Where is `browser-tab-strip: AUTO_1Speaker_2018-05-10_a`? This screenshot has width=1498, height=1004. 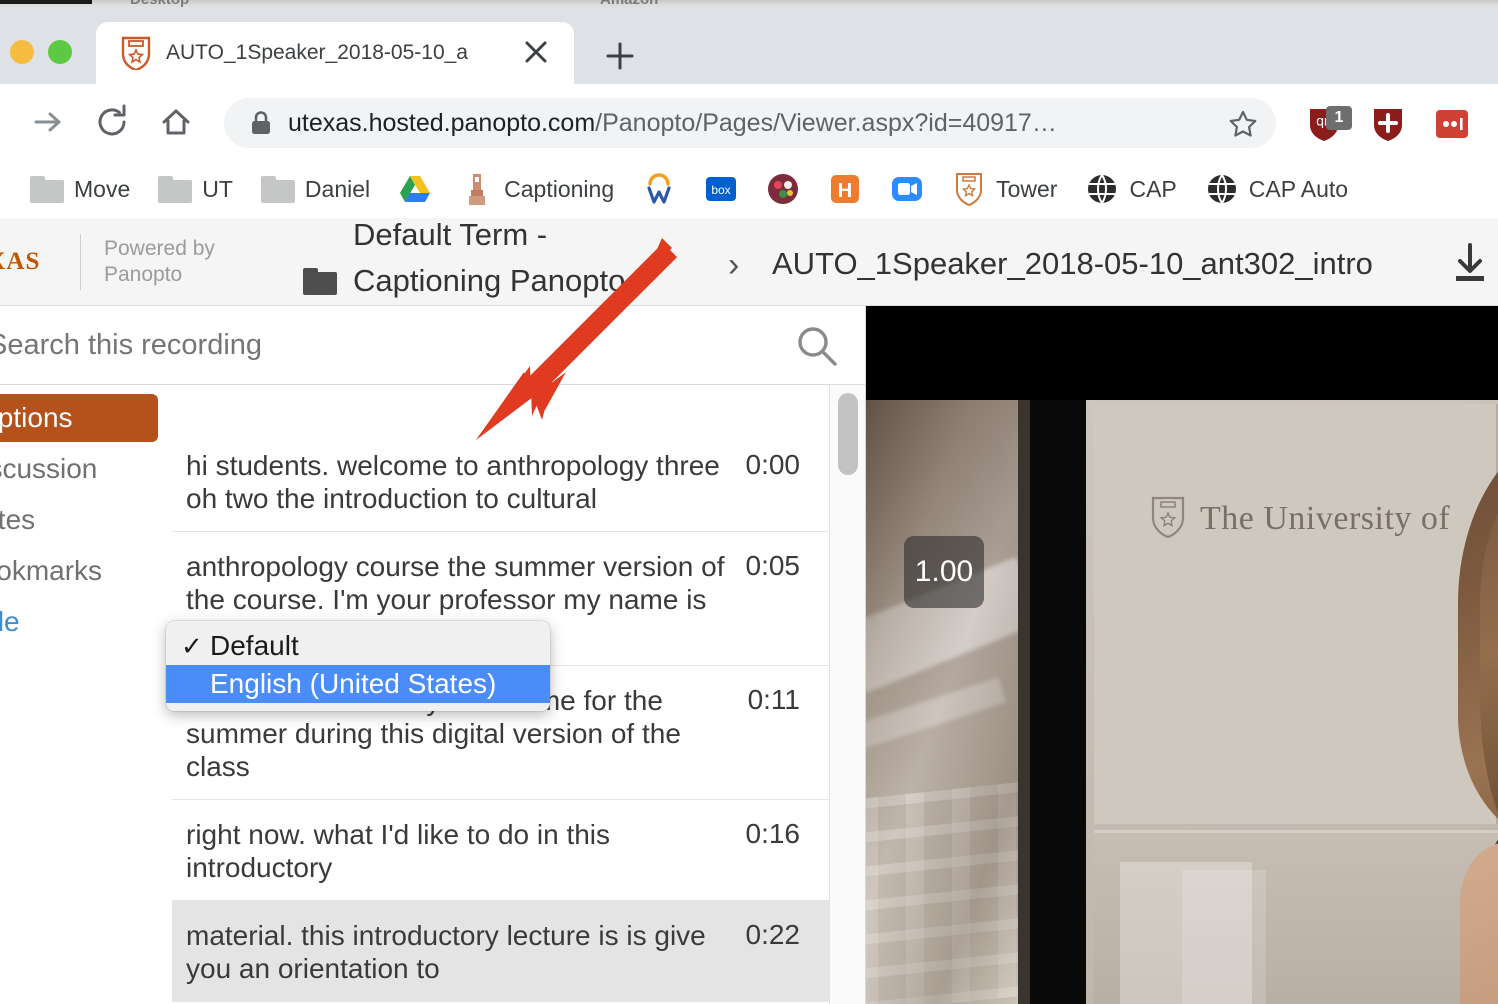
browser-tab-strip: AUTO_1Speaker_2018-05-10_a is located at coordinates (749, 46).